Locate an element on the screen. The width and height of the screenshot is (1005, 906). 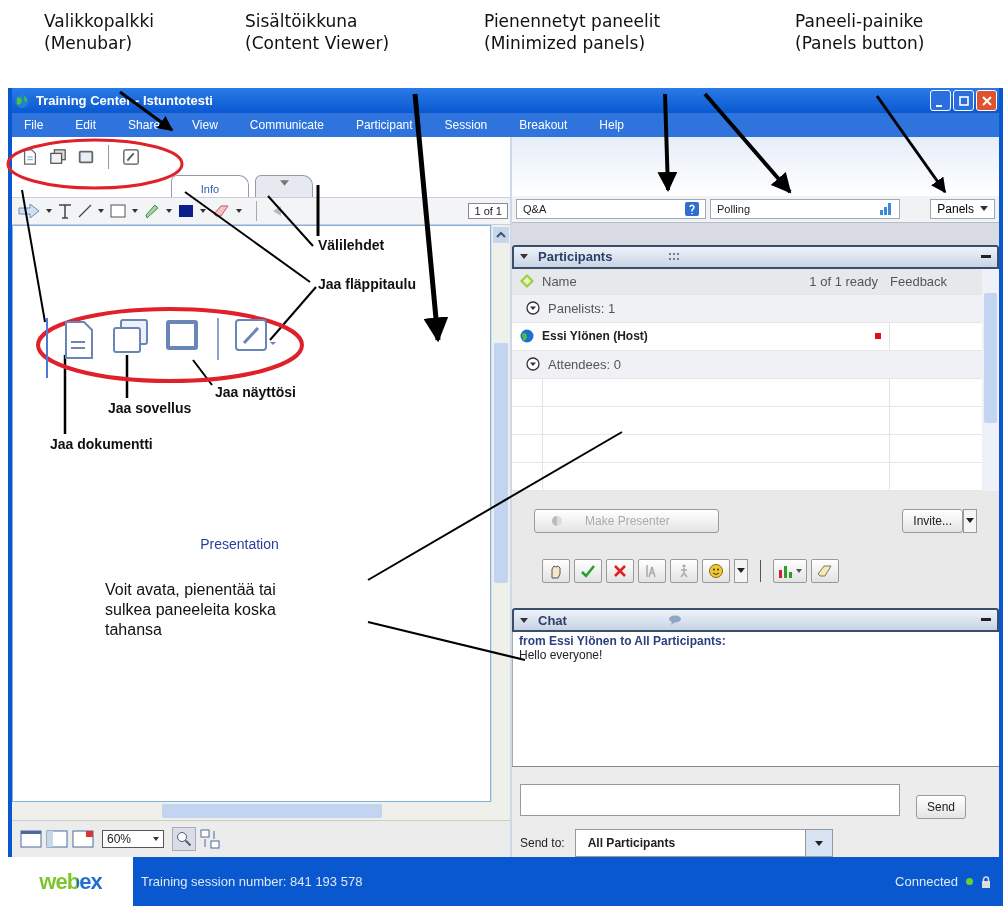
cross-icon is located at coordinates (620, 570).